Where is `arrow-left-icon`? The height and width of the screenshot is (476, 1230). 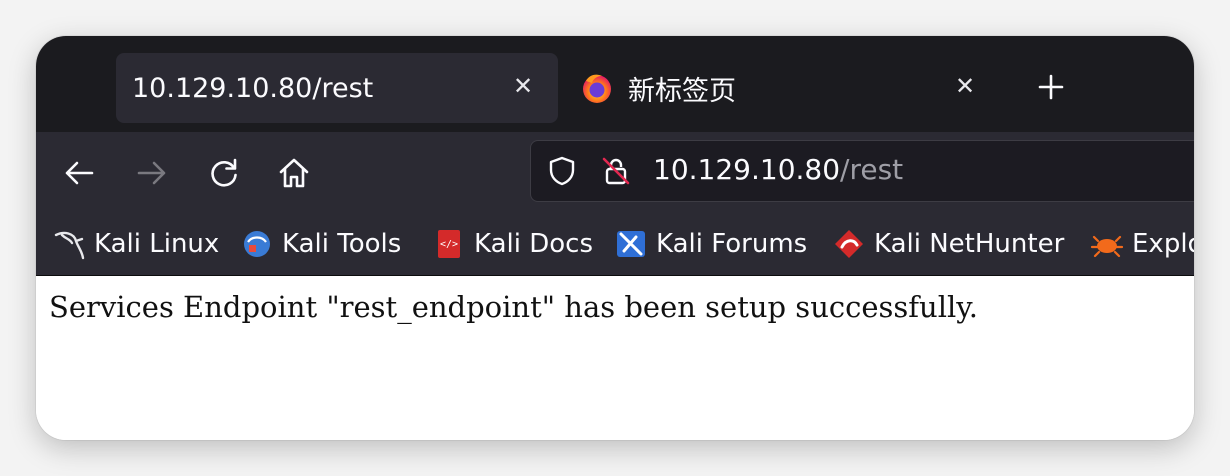 arrow-left-icon is located at coordinates (79, 173).